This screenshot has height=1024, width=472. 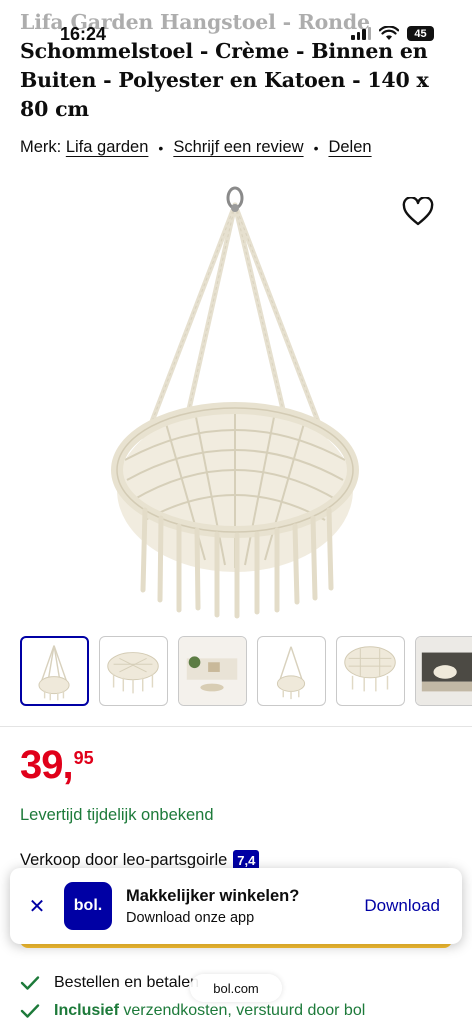 I want to click on thumbnail-strip, so click(x=246, y=671).